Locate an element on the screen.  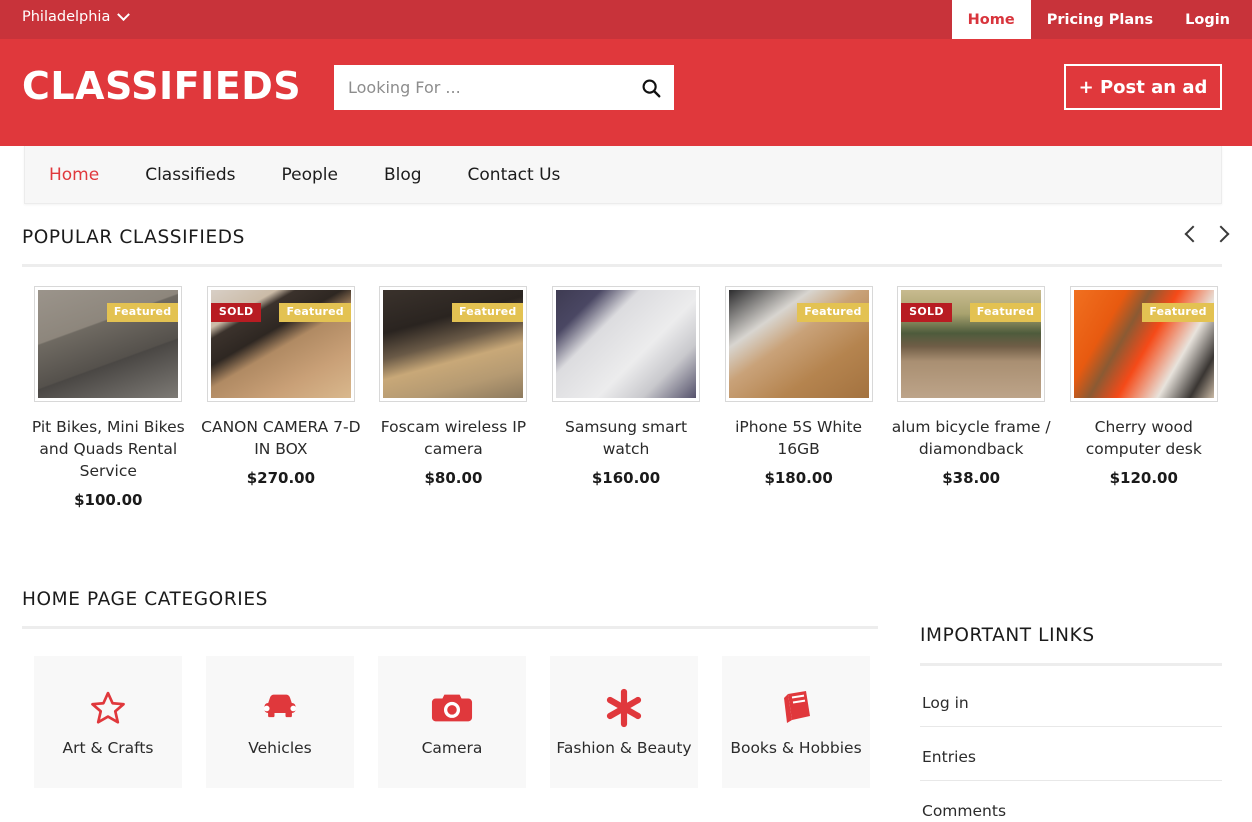
category-label: Books & Hobbies is located at coordinates (796, 747).